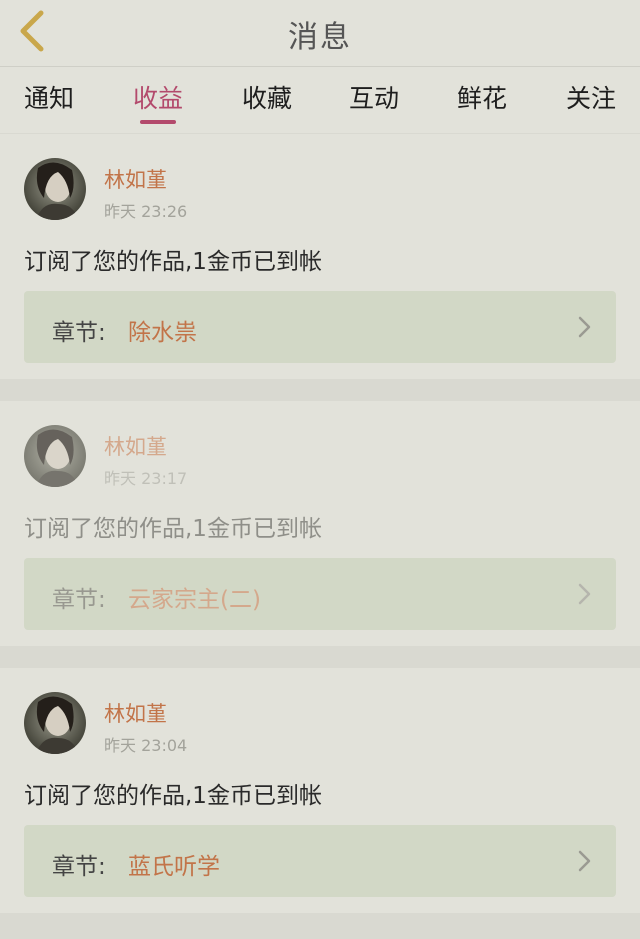  Describe the element at coordinates (320, 327) in the screenshot. I see `chapter-link: 章节: 除水祟` at that location.